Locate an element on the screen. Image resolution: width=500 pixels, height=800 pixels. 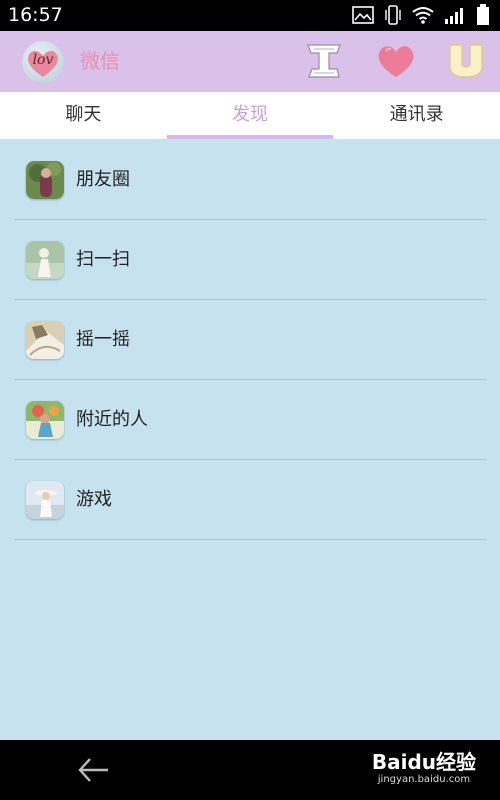
shake-thumb is located at coordinates (45, 340).